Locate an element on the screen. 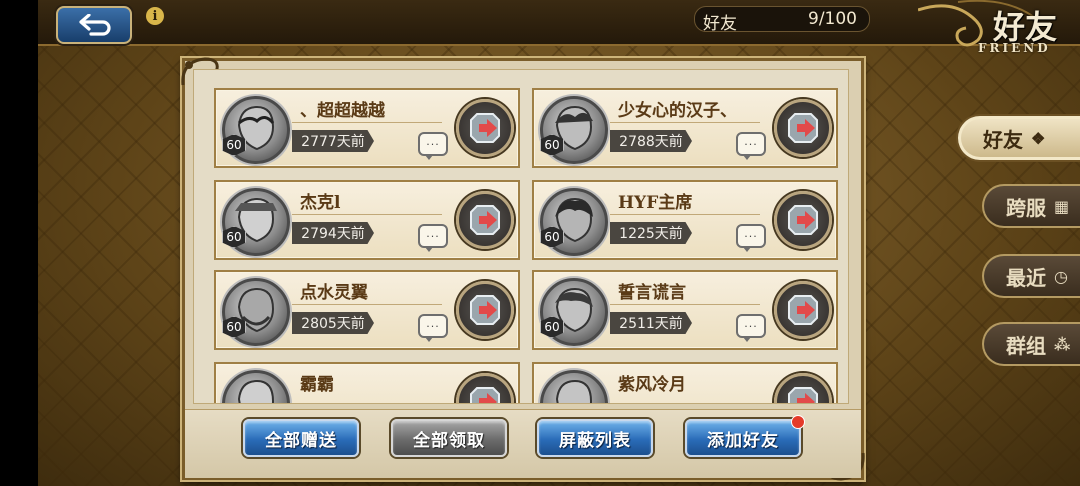  friend-name: 杰克l is located at coordinates (320, 203).